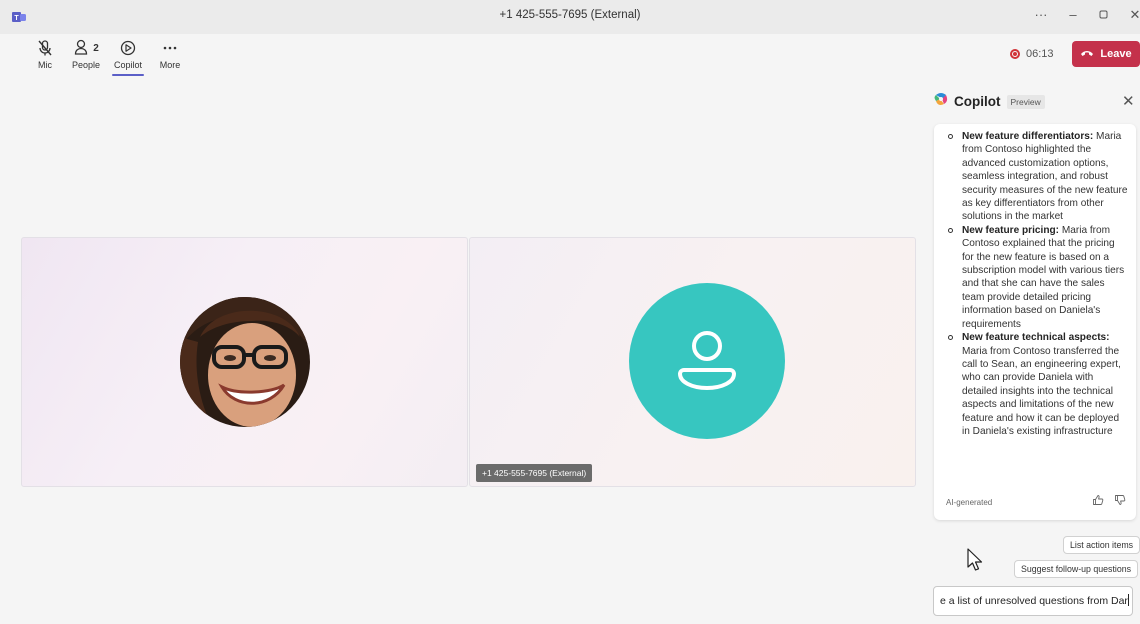 The height and width of the screenshot is (624, 1140). What do you see at coordinates (127, 65) in the screenshot?
I see `copilot-label: Copilot` at bounding box center [127, 65].